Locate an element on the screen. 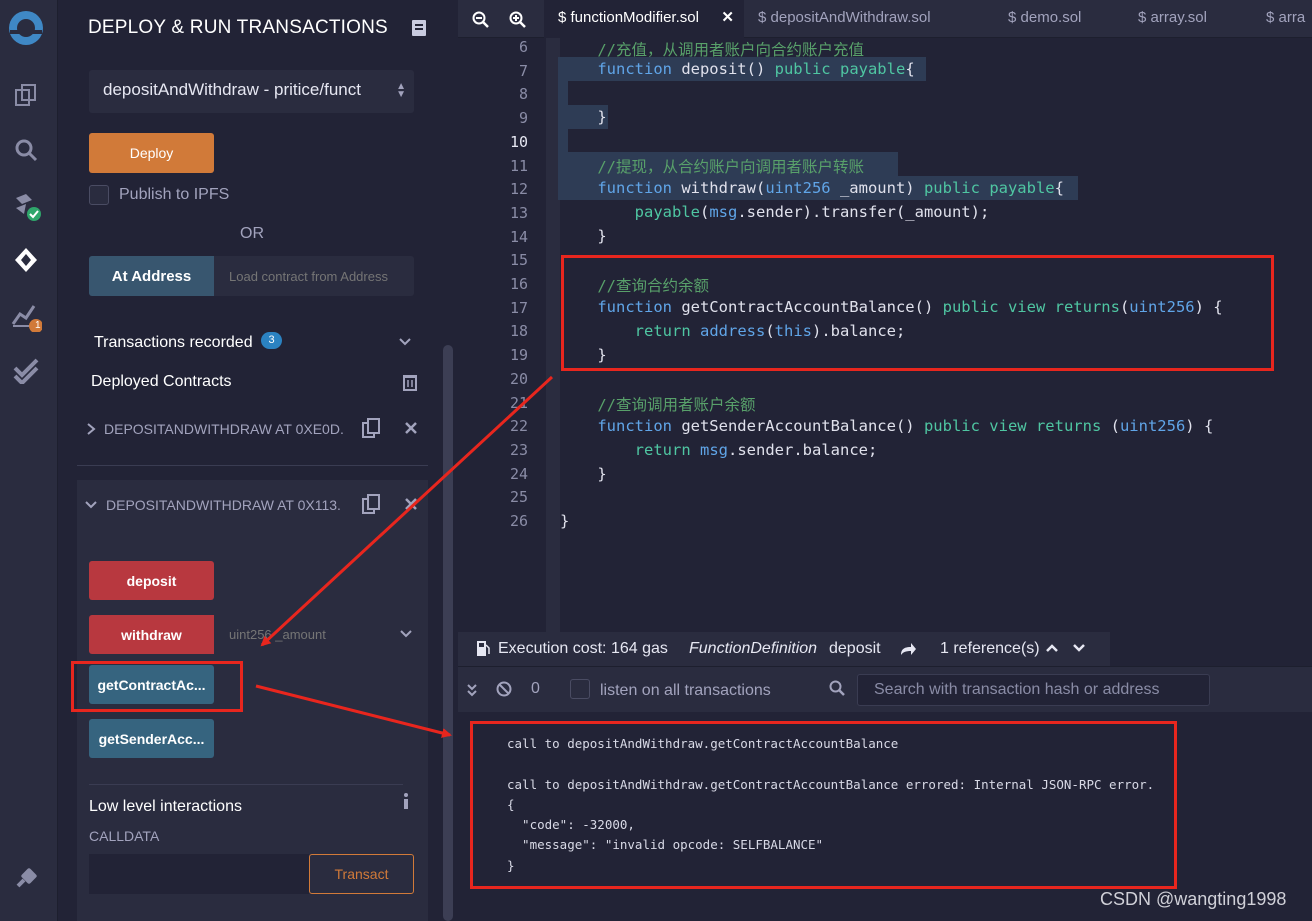  trash-icon is located at coordinates (410, 382).